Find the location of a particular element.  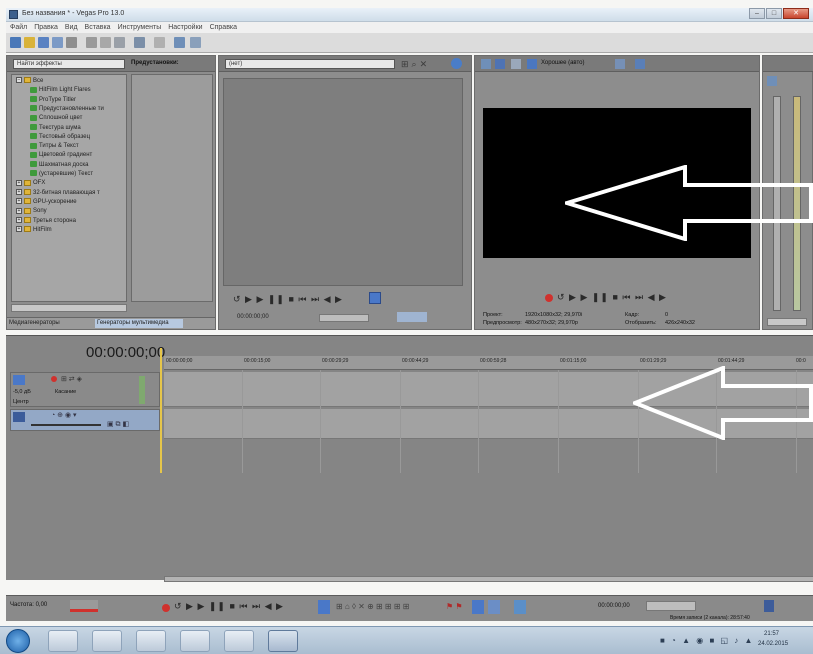

trimmer-dropdown: (нет) is located at coordinates (310, 64).